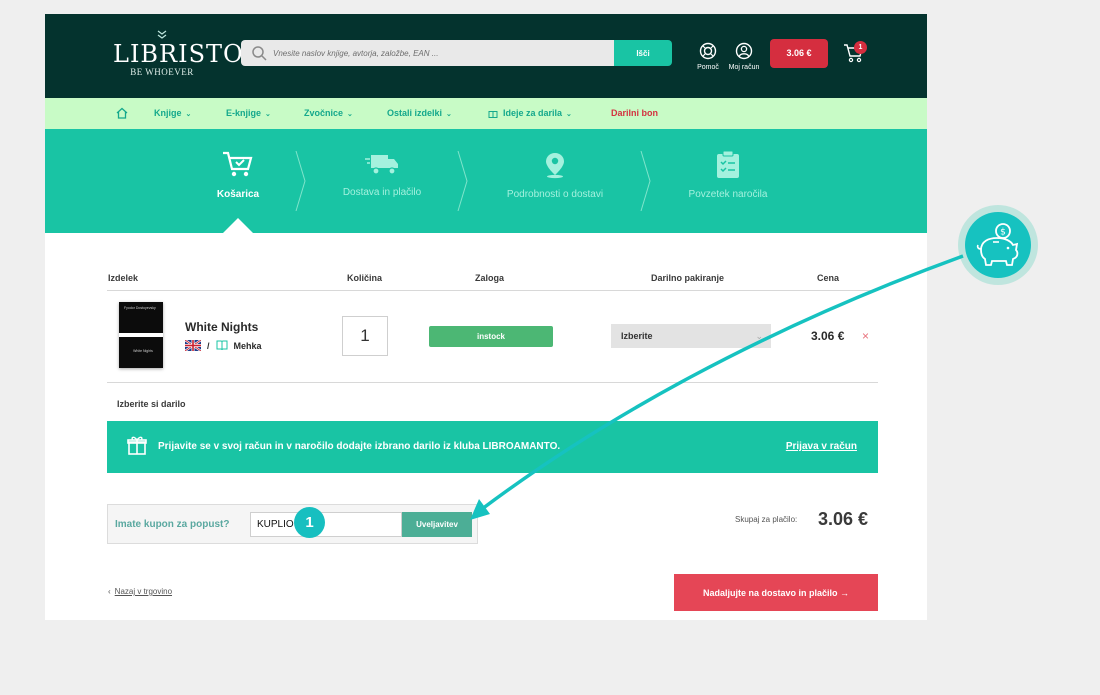 The width and height of the screenshot is (1100, 695). What do you see at coordinates (309, 522) in the screenshot?
I see `annotation-step-badge: 1` at bounding box center [309, 522].